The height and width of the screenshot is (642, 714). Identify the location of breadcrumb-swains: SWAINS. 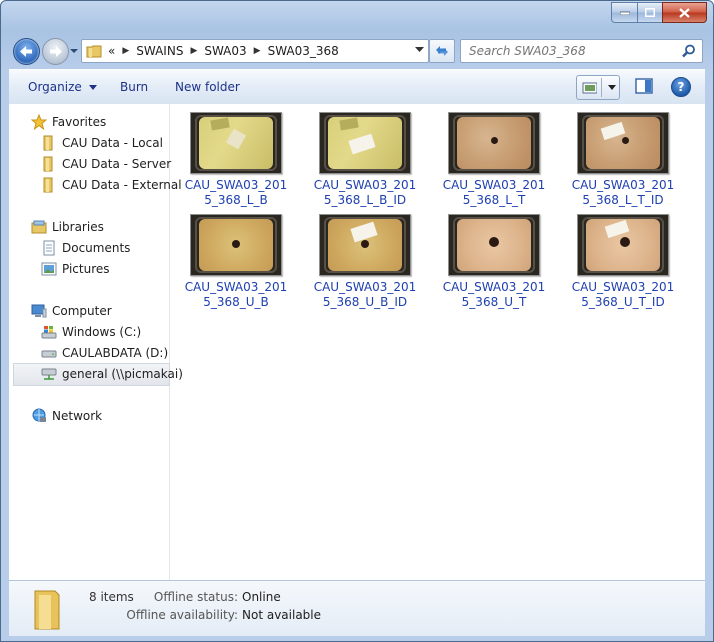
(159, 51).